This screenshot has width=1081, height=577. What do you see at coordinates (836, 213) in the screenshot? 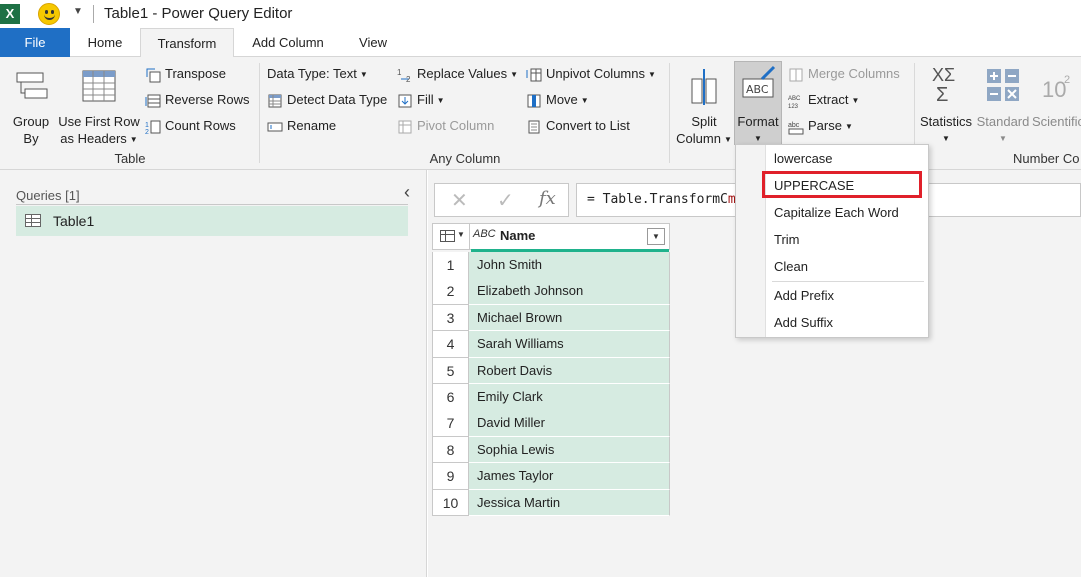
I see `menu-item-capitalize-each-word: Capitalize Each Word` at bounding box center [836, 213].